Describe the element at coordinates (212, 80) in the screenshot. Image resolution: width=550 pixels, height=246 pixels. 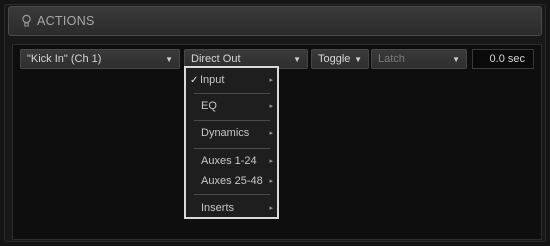
I see `menu-item-label: Input` at that location.